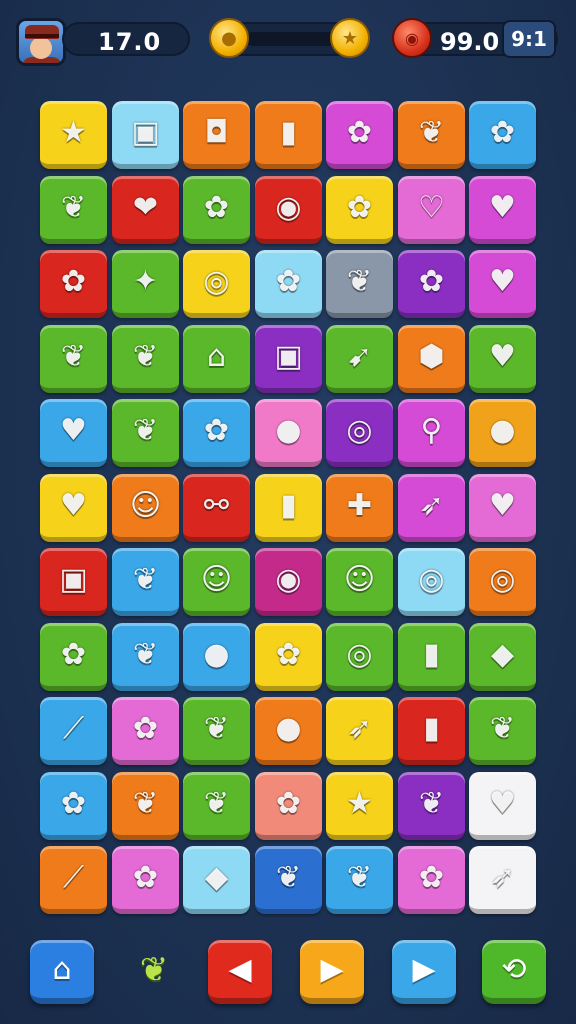 The width and height of the screenshot is (576, 1024). I want to click on board-tile: ⬢, so click(431, 359).